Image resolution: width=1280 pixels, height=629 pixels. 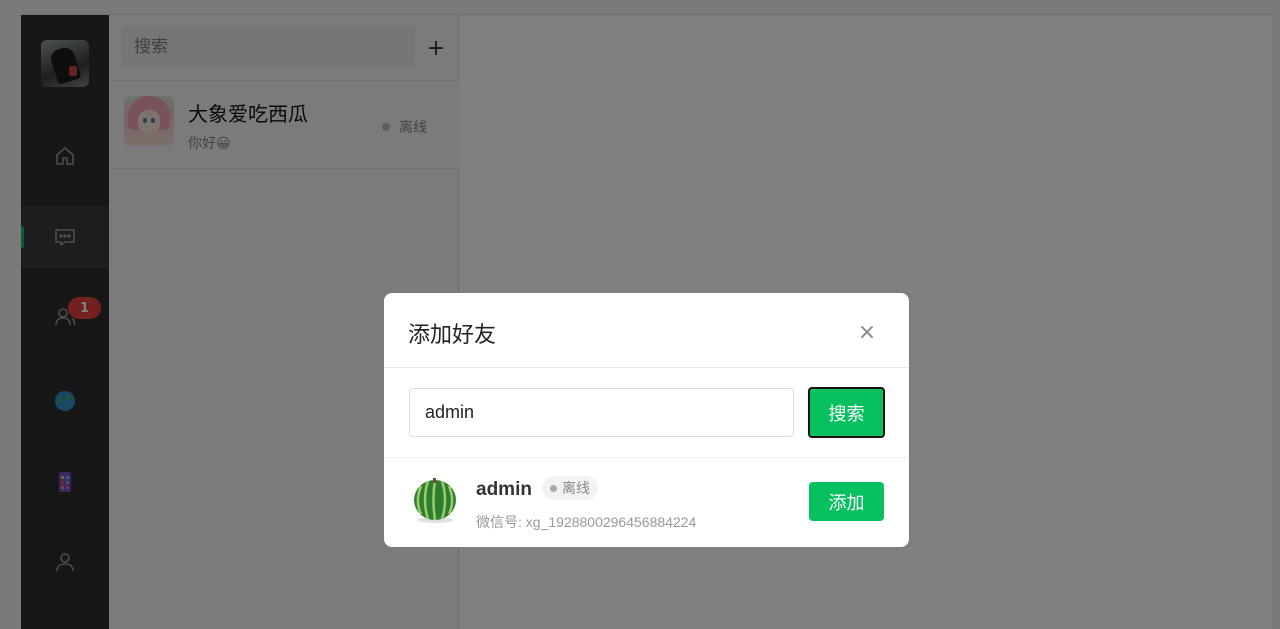 What do you see at coordinates (601, 412) in the screenshot?
I see `friend-search-input` at bounding box center [601, 412].